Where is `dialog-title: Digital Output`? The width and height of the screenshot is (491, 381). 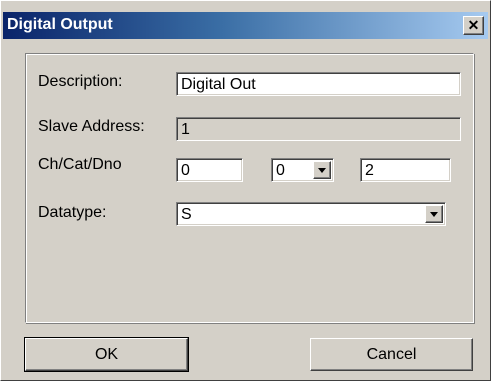
dialog-title: Digital Output is located at coordinates (60, 24).